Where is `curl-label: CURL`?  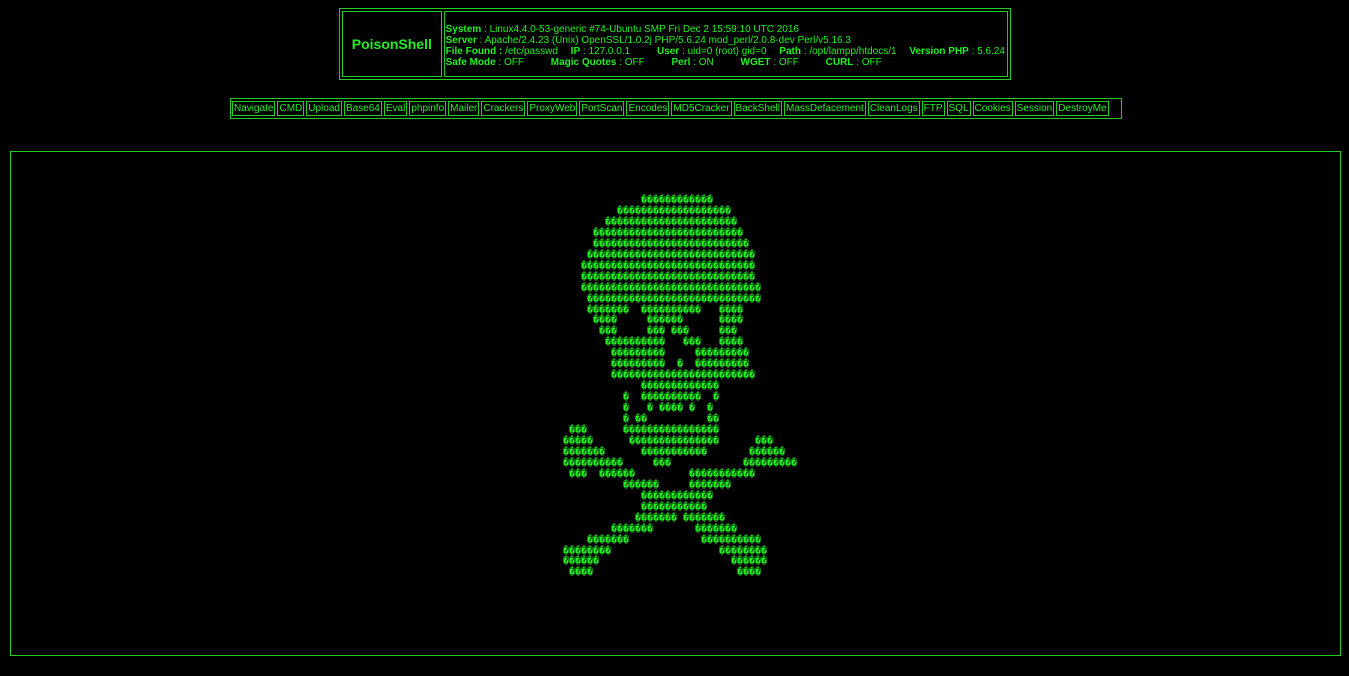
curl-label: CURL is located at coordinates (839, 62).